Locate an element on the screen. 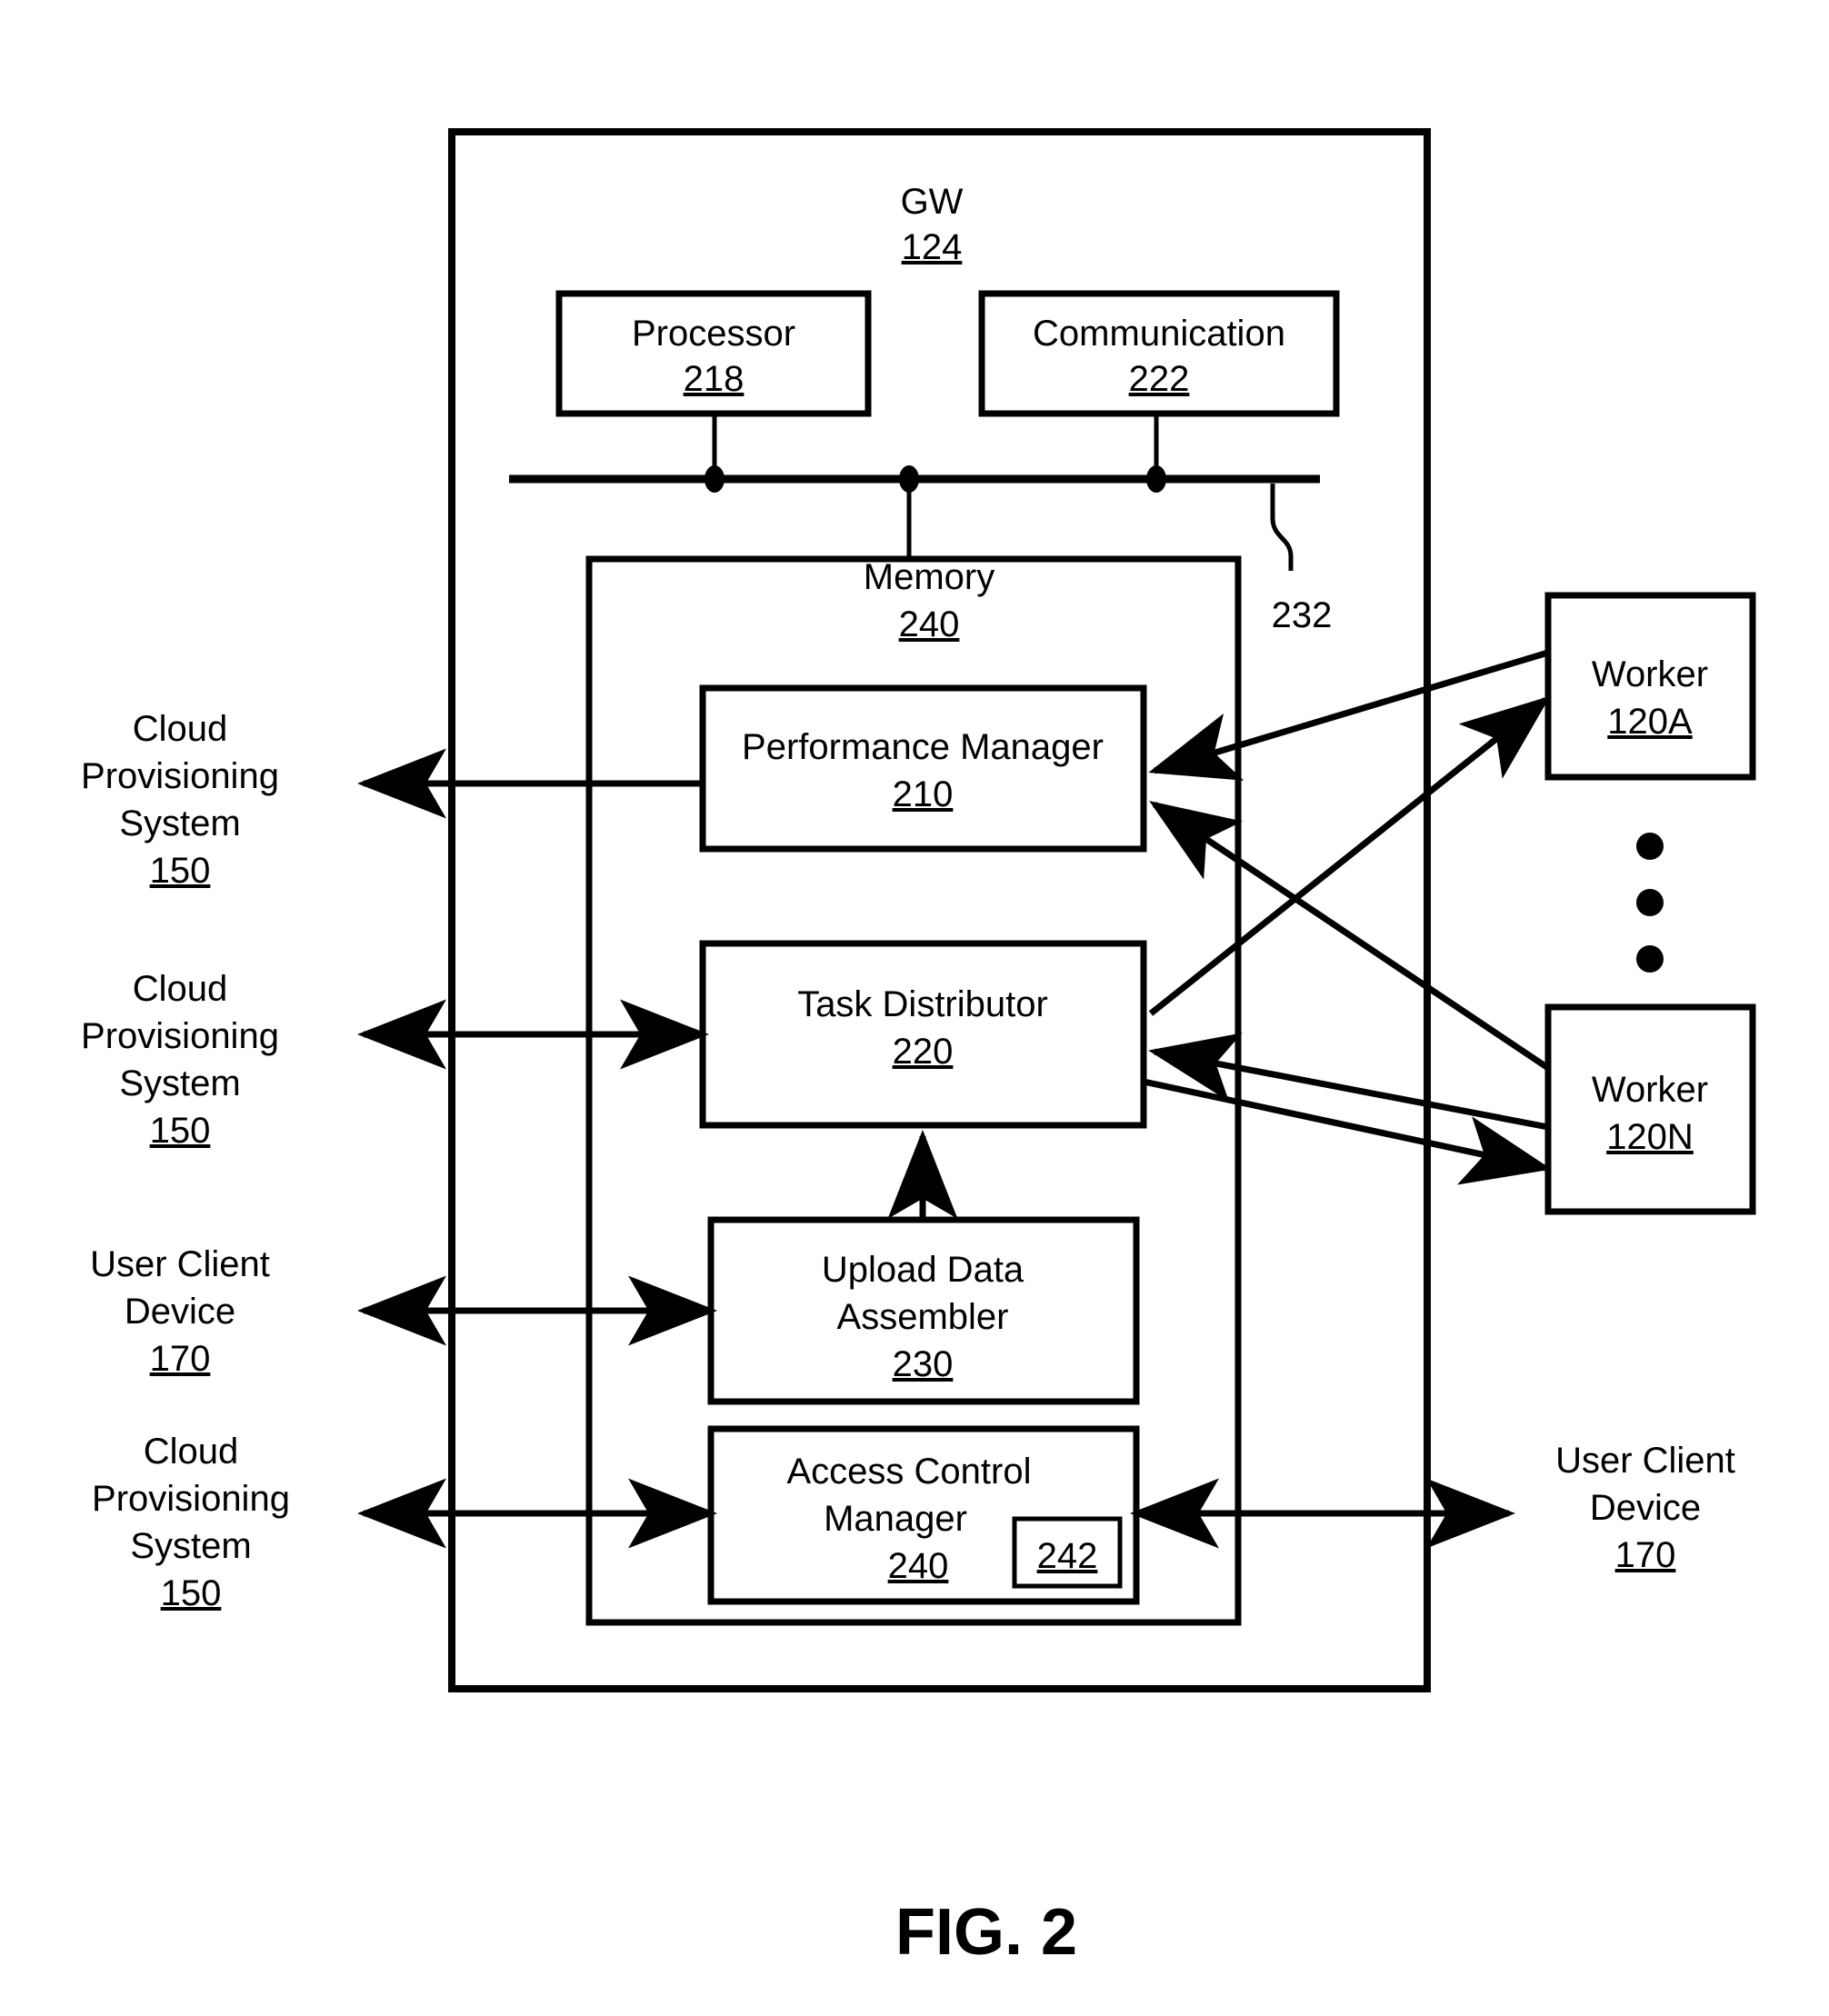 The image size is (1829, 2016). cloud-provisioning-system-2-line3: System is located at coordinates (180, 1083).